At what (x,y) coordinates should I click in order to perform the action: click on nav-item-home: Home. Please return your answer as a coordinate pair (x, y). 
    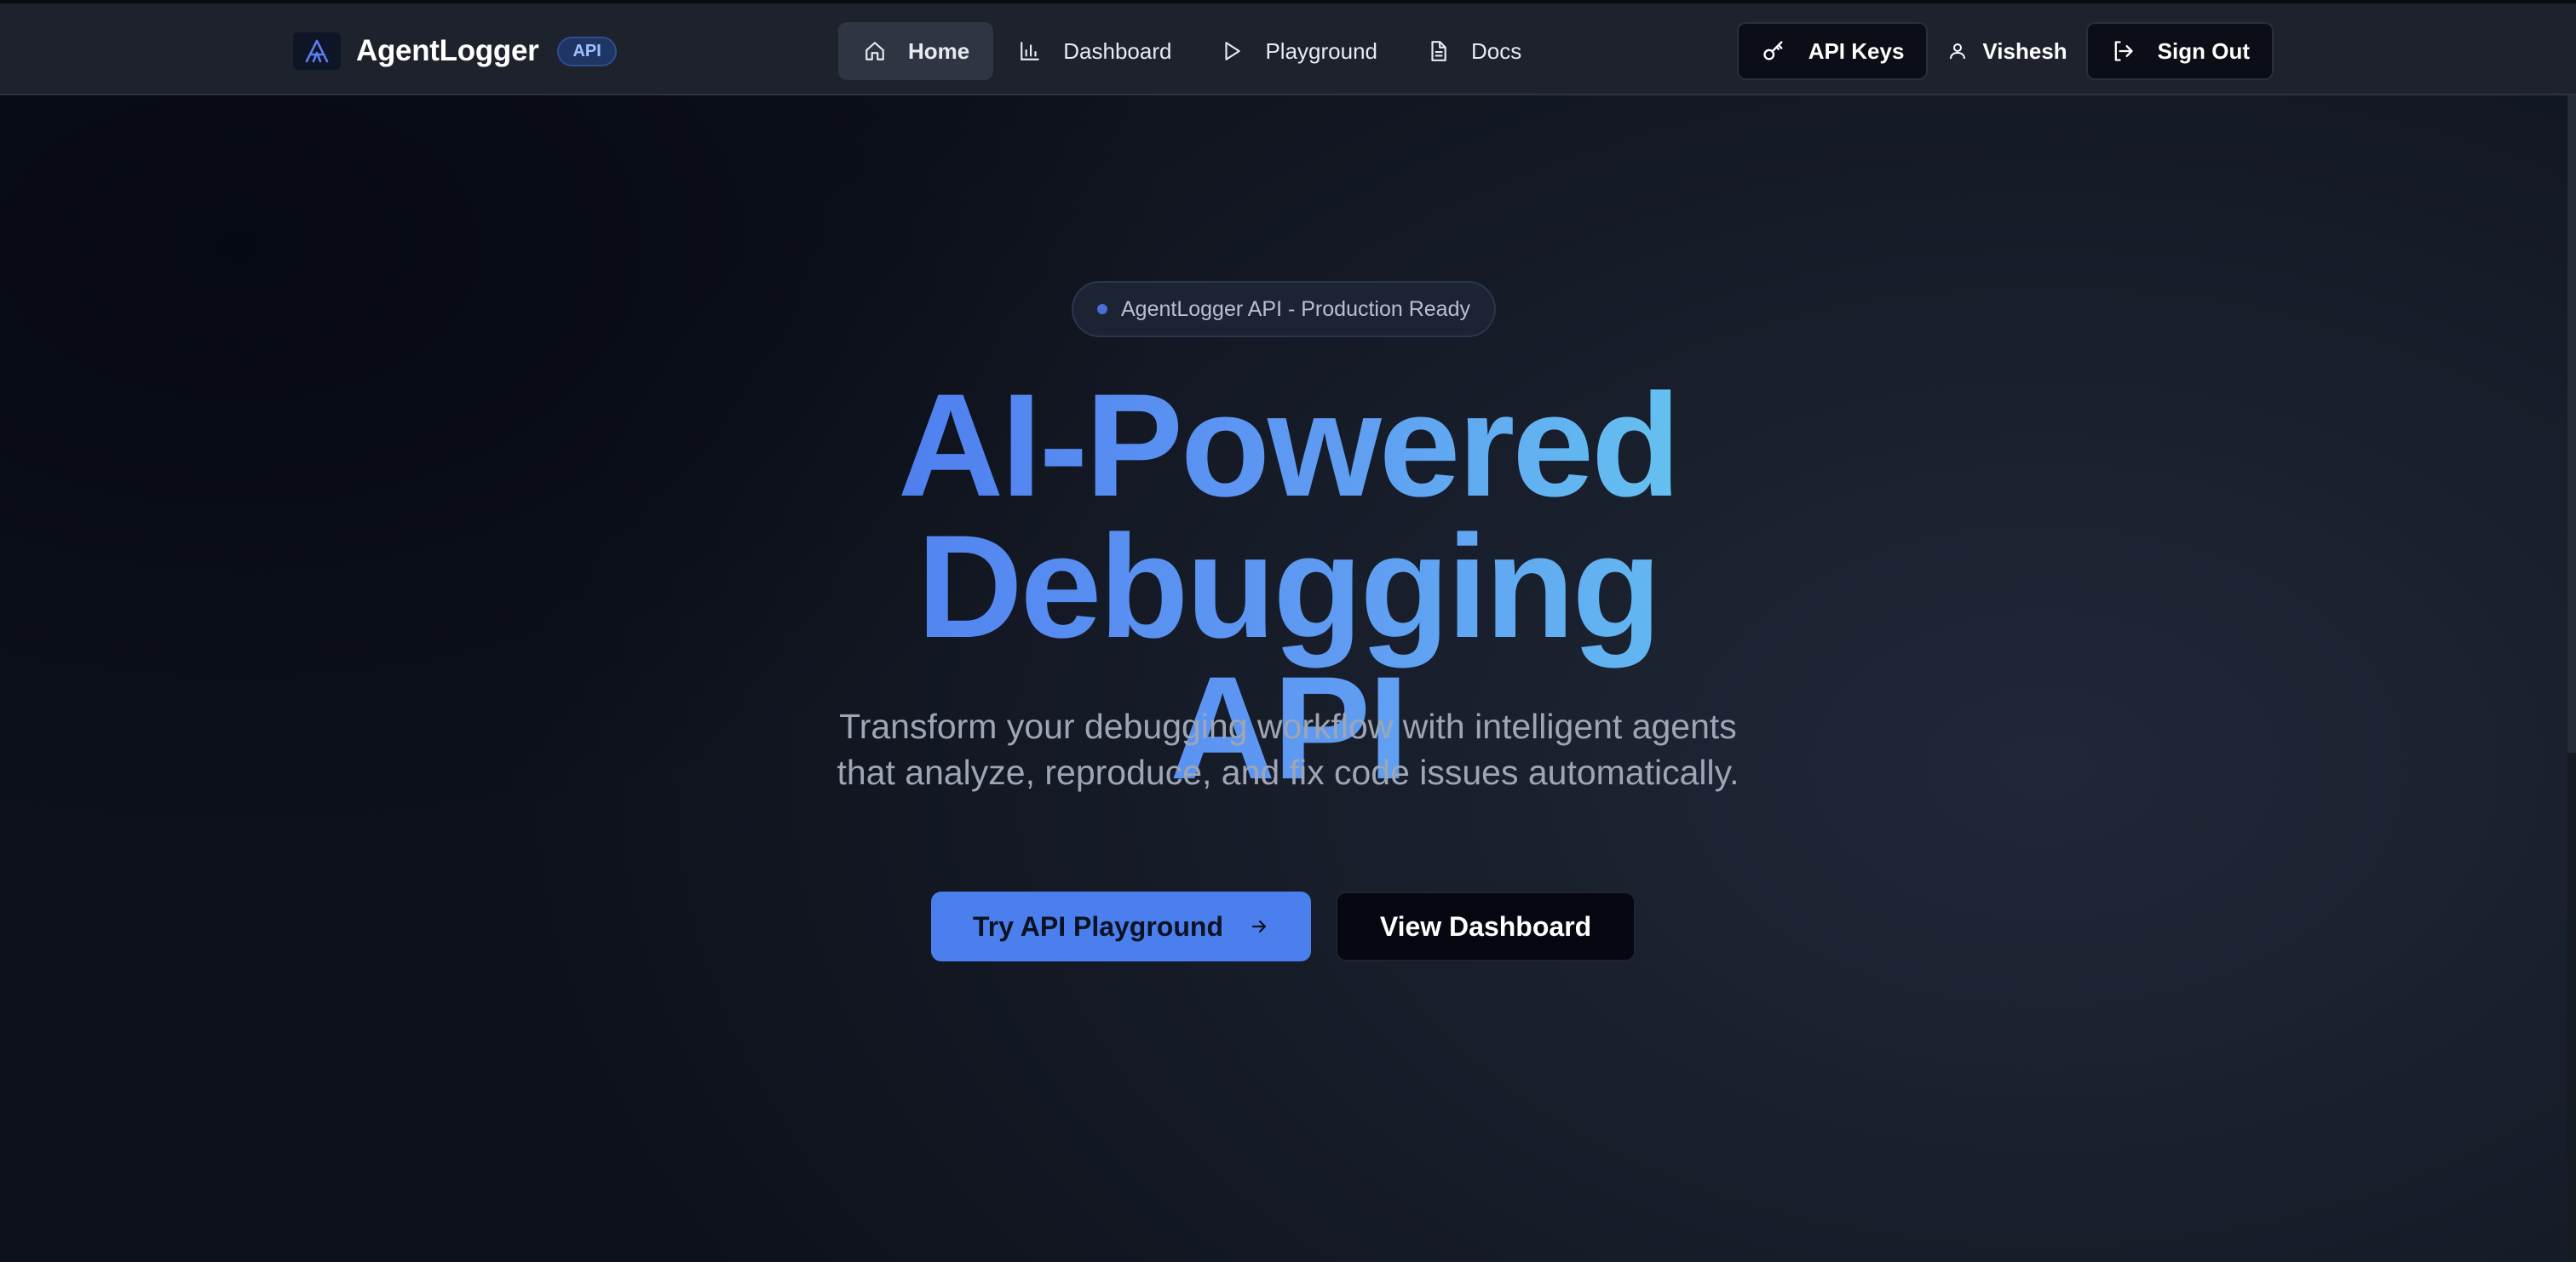
    Looking at the image, I should click on (916, 51).